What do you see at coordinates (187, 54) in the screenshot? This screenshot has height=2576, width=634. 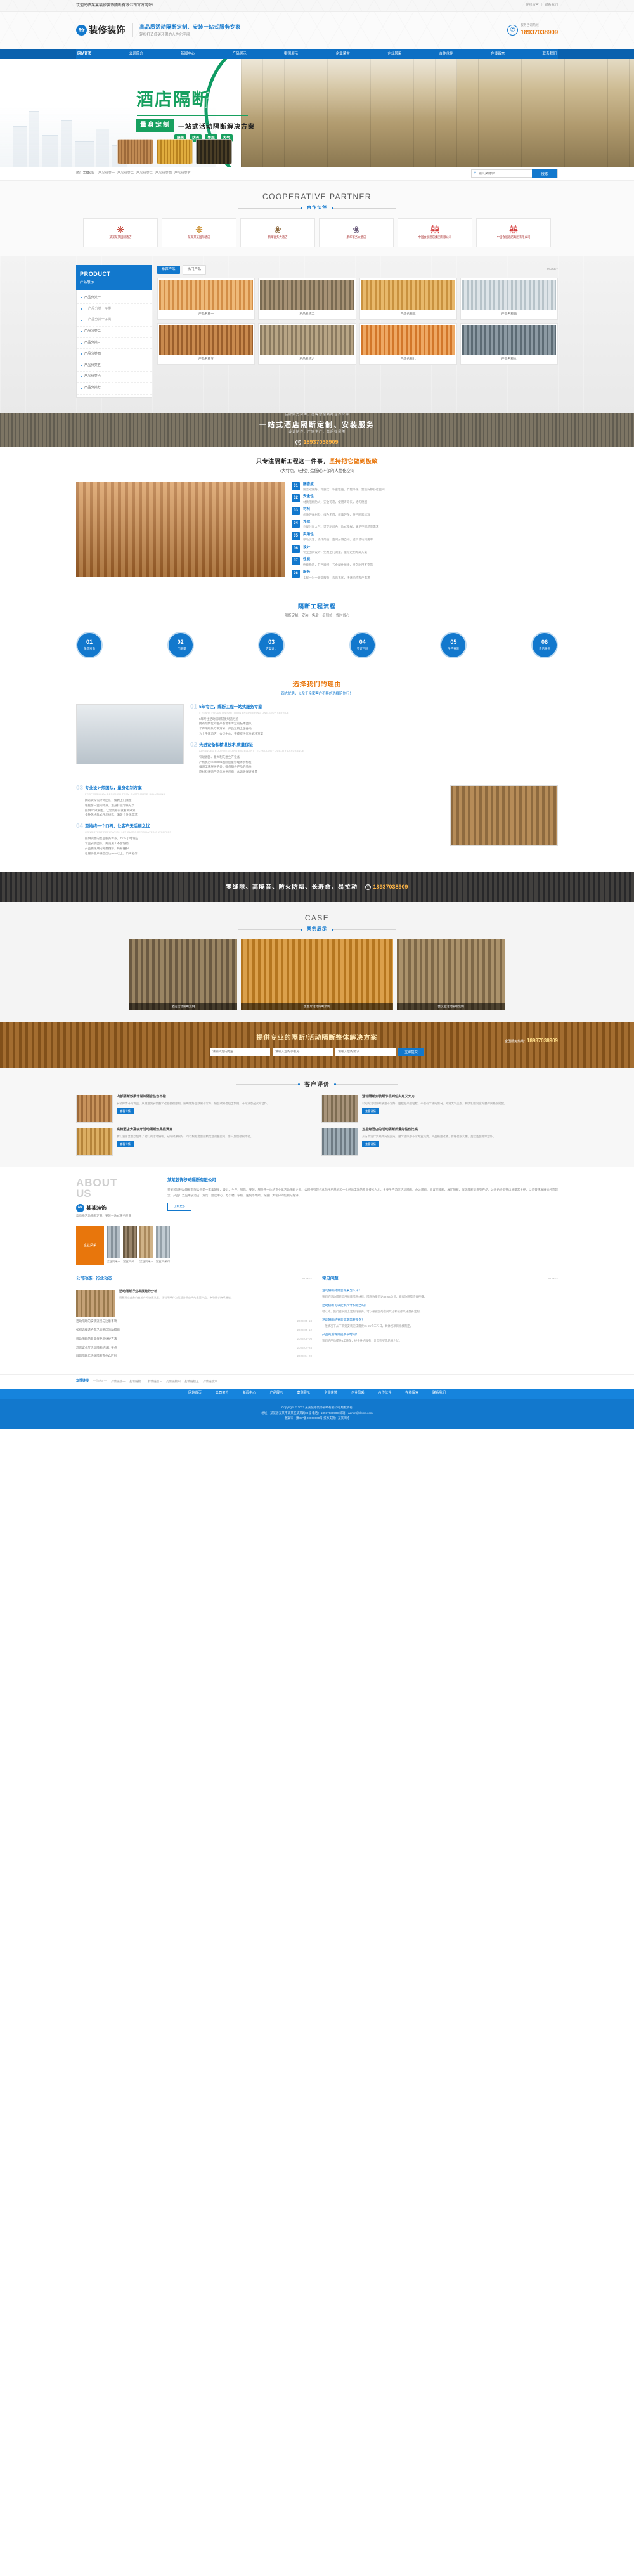 I see `nav-item-news: 新闻中心` at bounding box center [187, 54].